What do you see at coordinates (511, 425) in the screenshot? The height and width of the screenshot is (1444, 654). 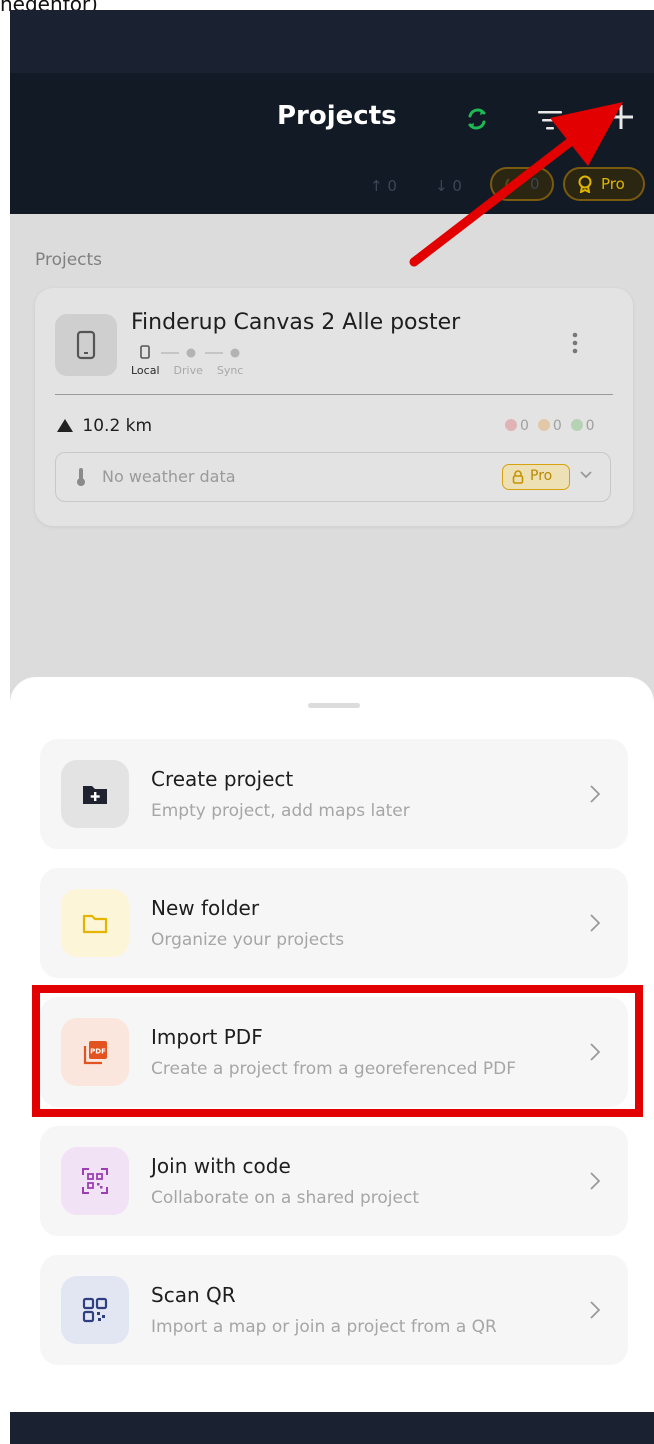 I see `red-dot` at bounding box center [511, 425].